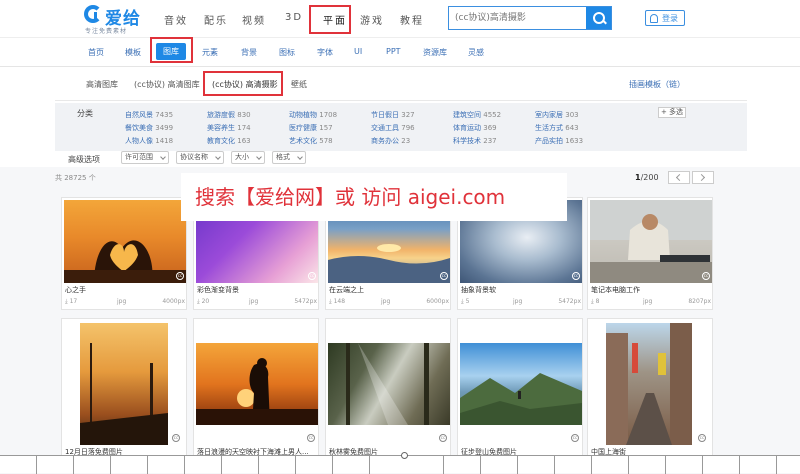 The width and height of the screenshot is (800, 474). What do you see at coordinates (475, 141) in the screenshot?
I see `category-item: 科学技术 237` at bounding box center [475, 141].